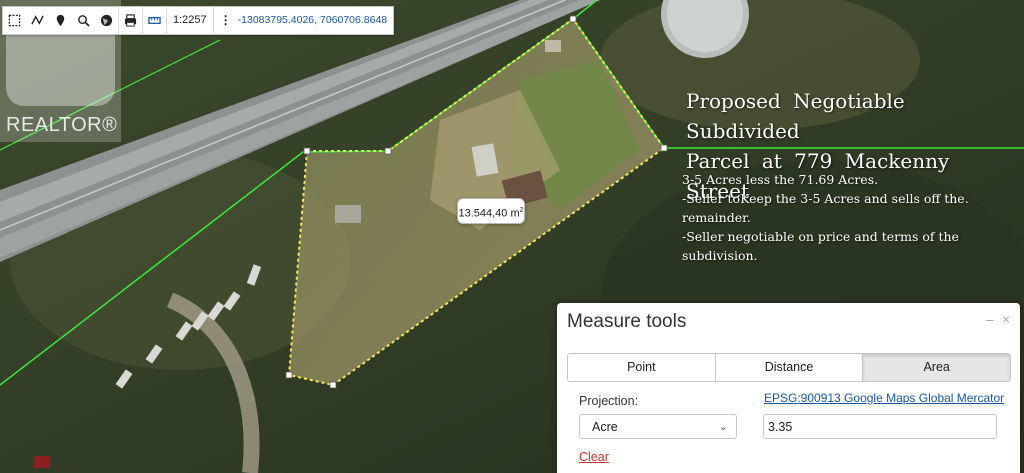 Image resolution: width=1024 pixels, height=473 pixels. I want to click on cursor-coordinates: ⋮ -13083795.4026, 7060706.8648, so click(302, 20).